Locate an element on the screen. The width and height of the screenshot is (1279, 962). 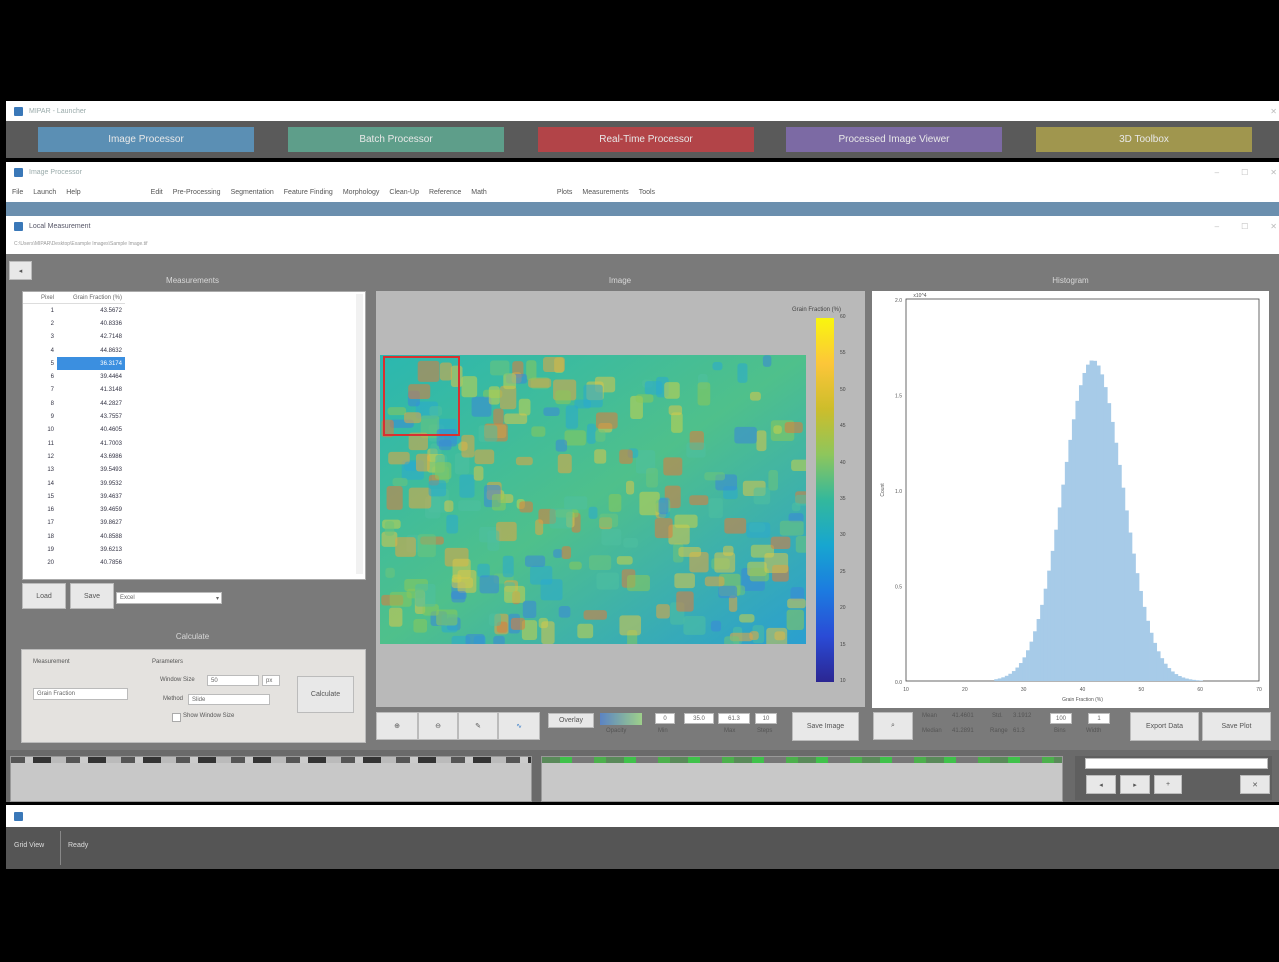
width-input: 1 is located at coordinates (1099, 718).